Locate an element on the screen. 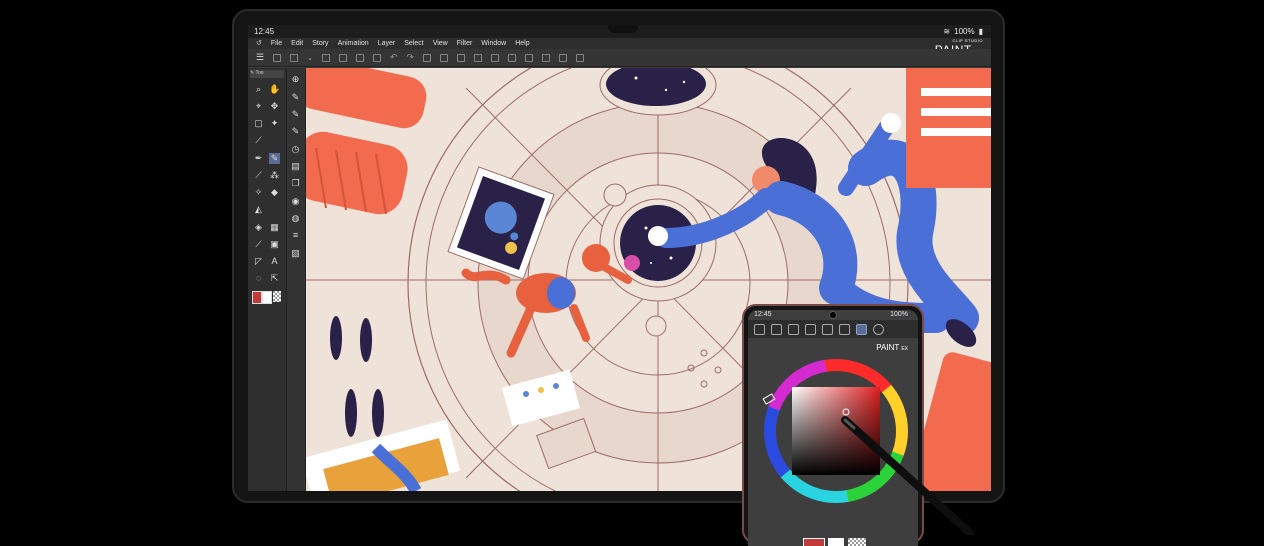 The width and height of the screenshot is (1264, 546). zoom-icon: ⌕ is located at coordinates (258, 89).